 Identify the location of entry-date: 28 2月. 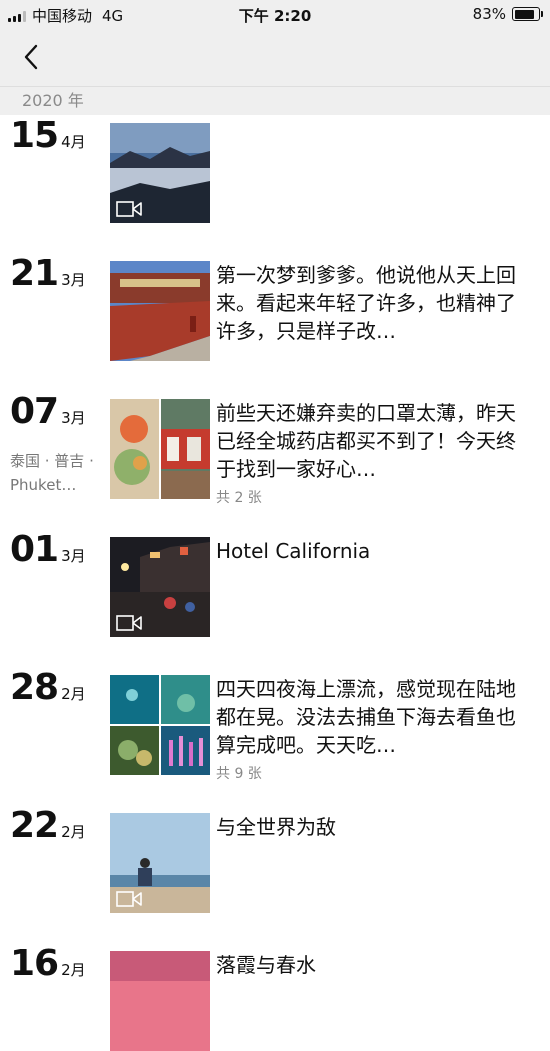
(48, 687).